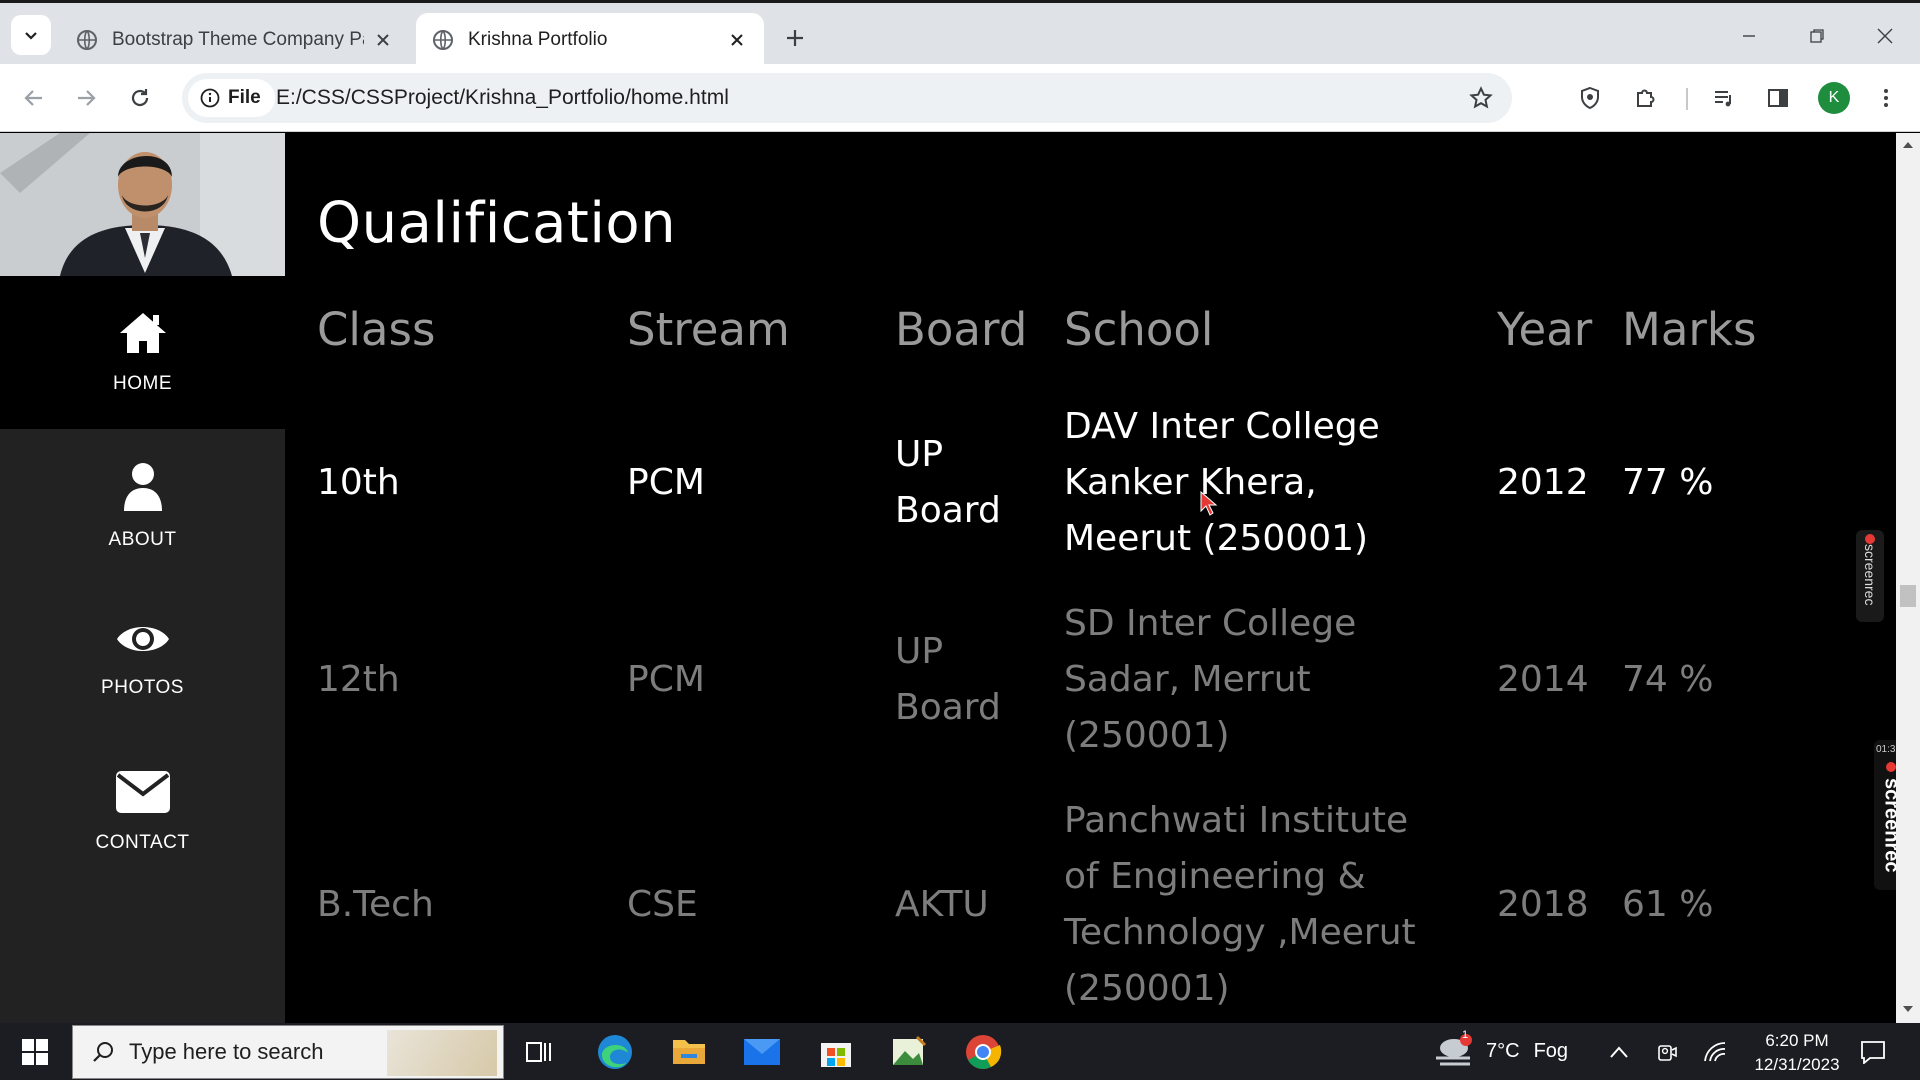 This screenshot has height=1080, width=1920. I want to click on edge-app-button, so click(615, 1052).